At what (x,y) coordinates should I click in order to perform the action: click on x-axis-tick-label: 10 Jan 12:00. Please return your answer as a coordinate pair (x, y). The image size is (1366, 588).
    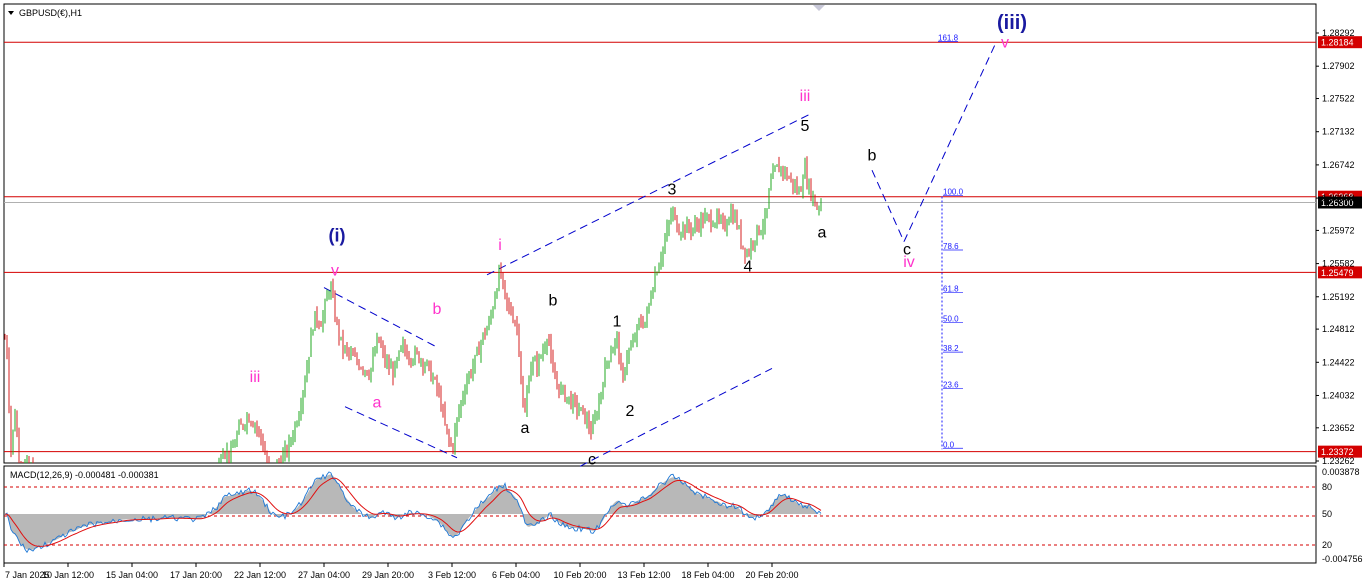
    Looking at the image, I should click on (68, 575).